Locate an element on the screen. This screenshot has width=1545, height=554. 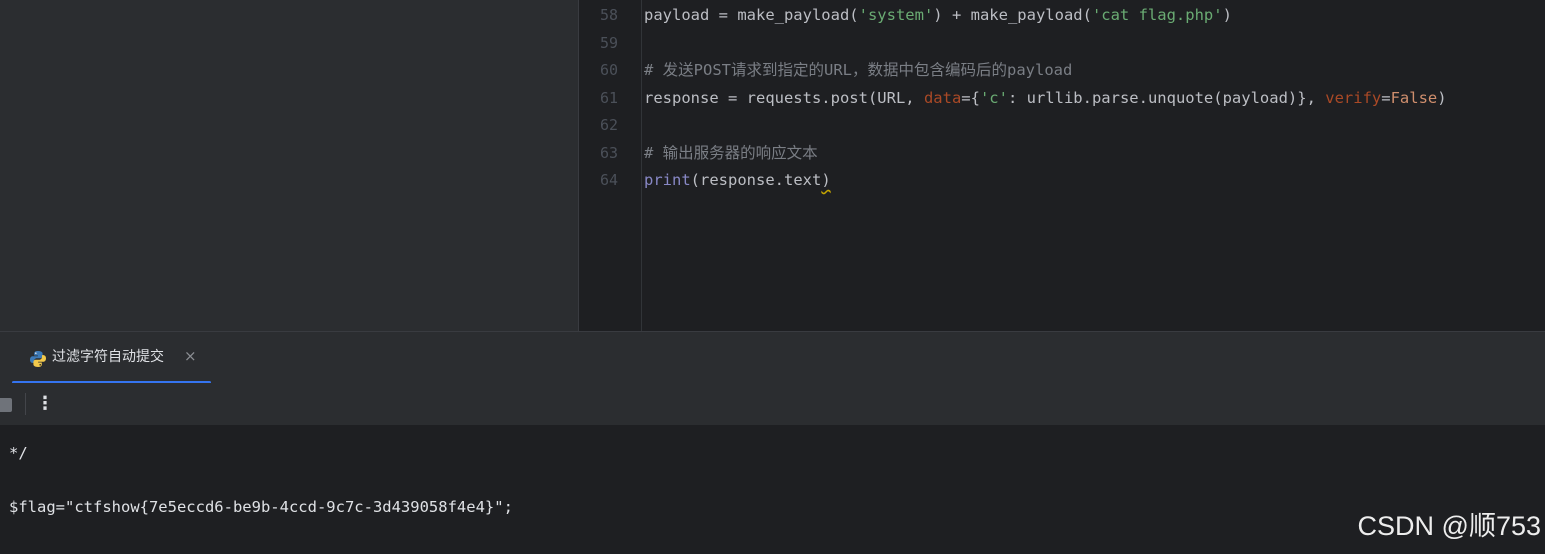
line-number: 59 is located at coordinates (598, 43).